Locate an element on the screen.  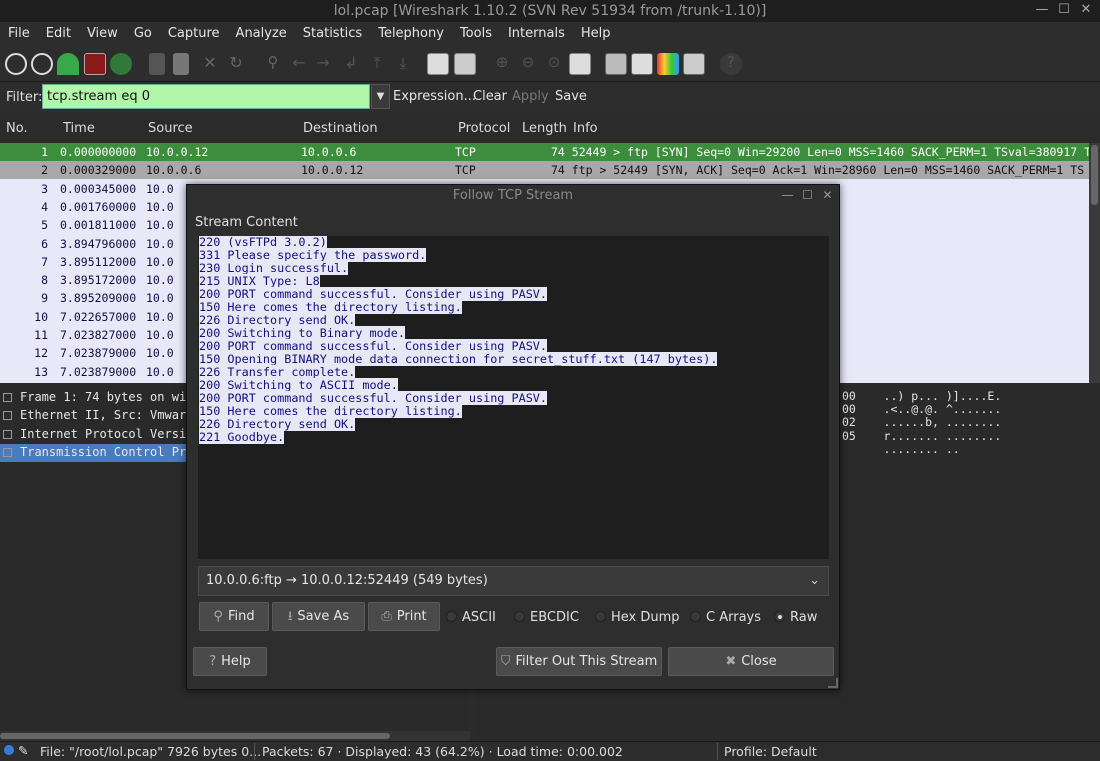
menu-go: Go is located at coordinates (143, 34).